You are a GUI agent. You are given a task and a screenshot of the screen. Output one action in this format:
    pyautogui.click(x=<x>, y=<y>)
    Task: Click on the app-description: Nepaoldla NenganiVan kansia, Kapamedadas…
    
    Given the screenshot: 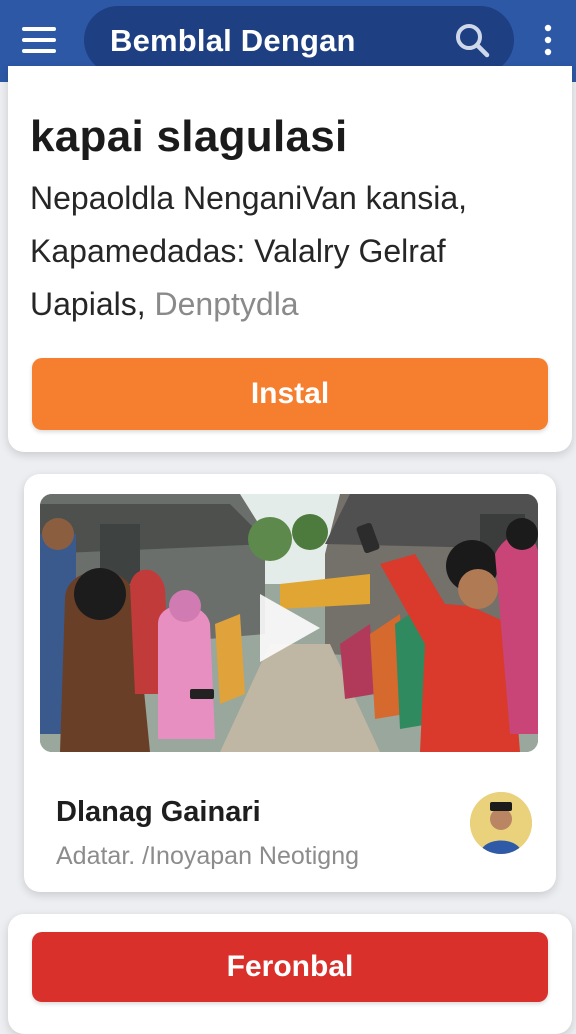 What is the action you would take?
    pyautogui.click(x=290, y=251)
    